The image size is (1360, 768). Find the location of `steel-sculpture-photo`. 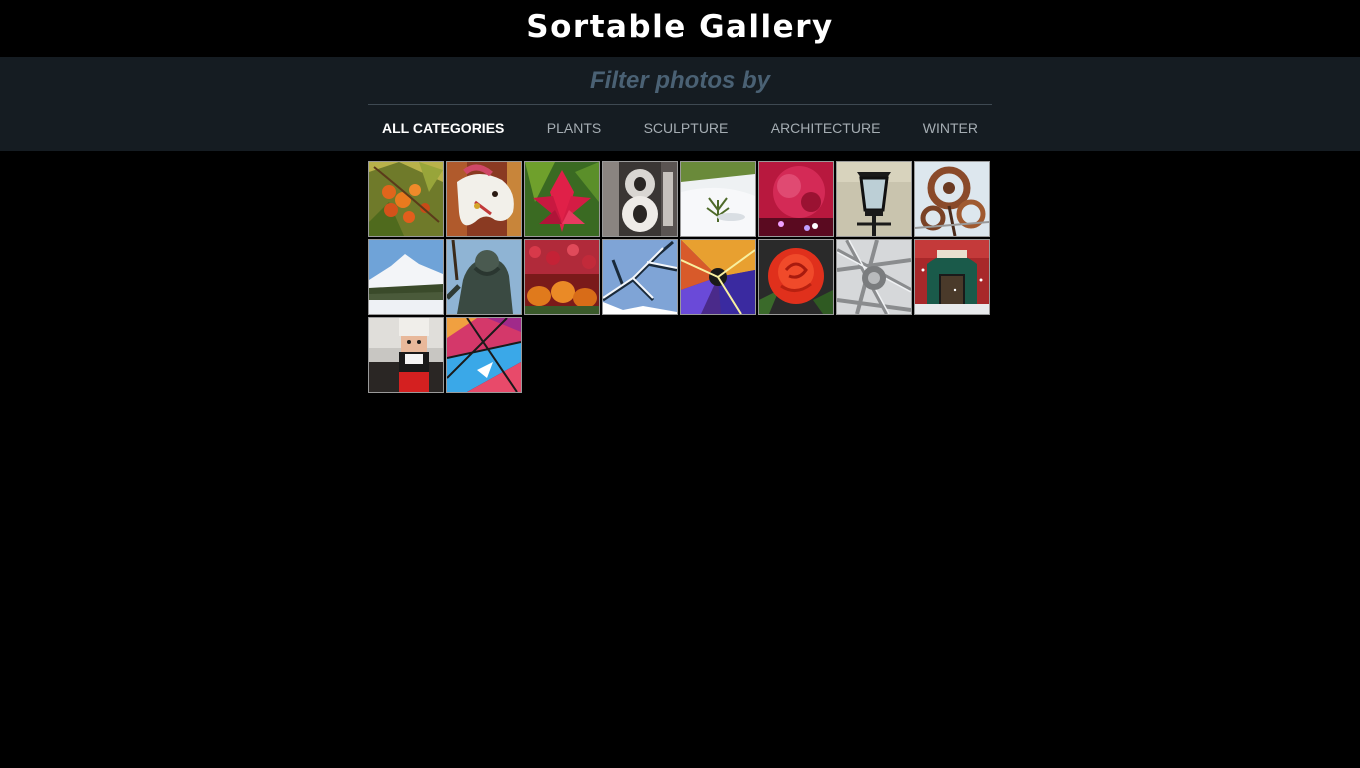

steel-sculpture-photo is located at coordinates (874, 277).